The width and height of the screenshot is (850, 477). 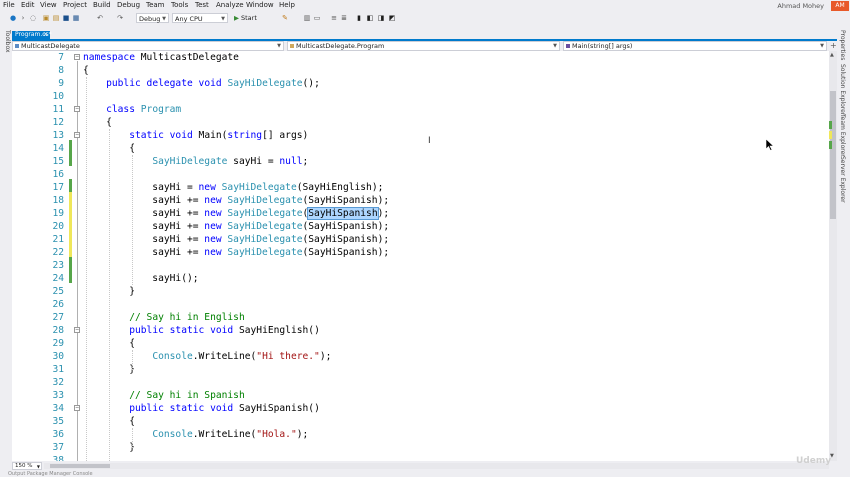 I want to click on save-icon: ■, so click(x=66, y=18).